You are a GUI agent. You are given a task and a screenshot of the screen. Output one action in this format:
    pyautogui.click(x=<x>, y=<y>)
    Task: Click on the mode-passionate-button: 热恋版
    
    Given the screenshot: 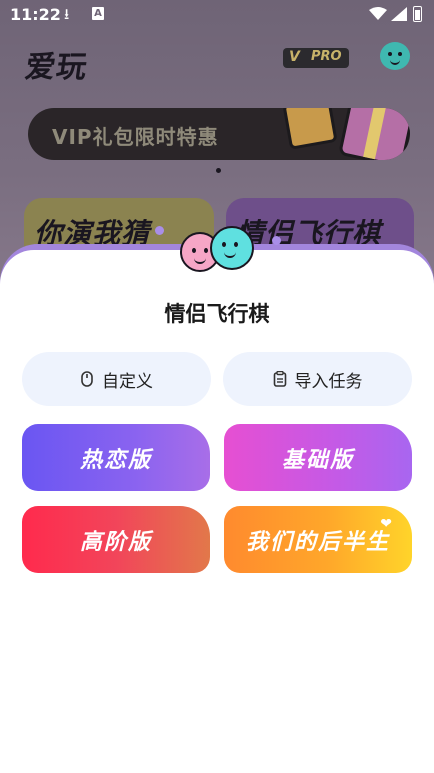 What is the action you would take?
    pyautogui.click(x=116, y=457)
    